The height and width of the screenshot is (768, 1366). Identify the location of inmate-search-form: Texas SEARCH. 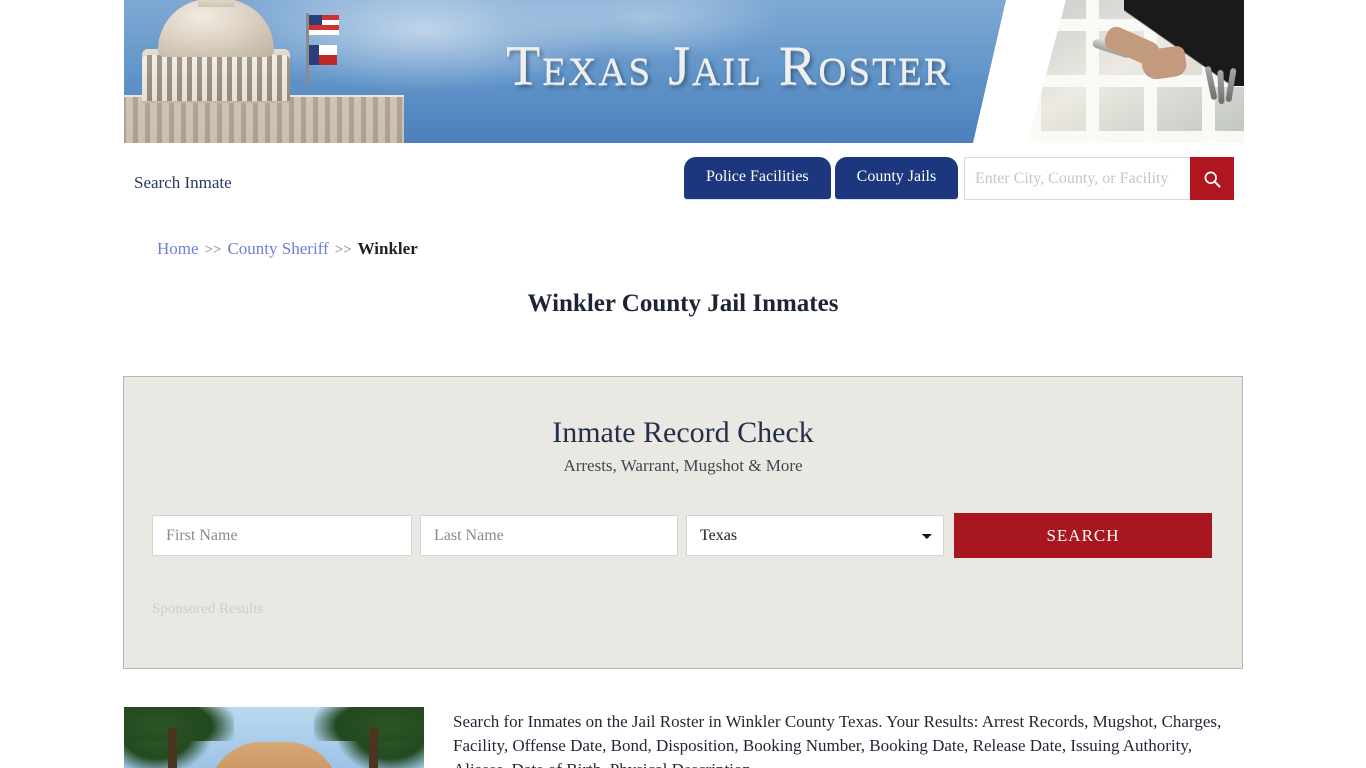
(682, 535).